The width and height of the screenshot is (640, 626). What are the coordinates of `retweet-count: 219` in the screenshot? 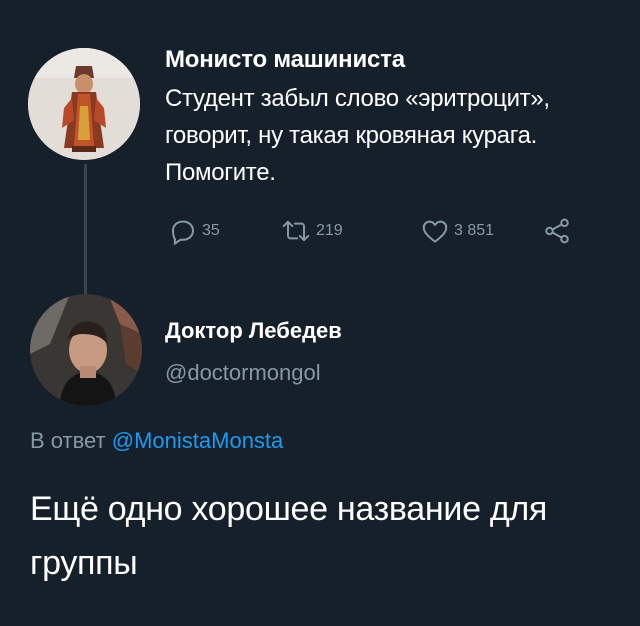 It's located at (329, 230).